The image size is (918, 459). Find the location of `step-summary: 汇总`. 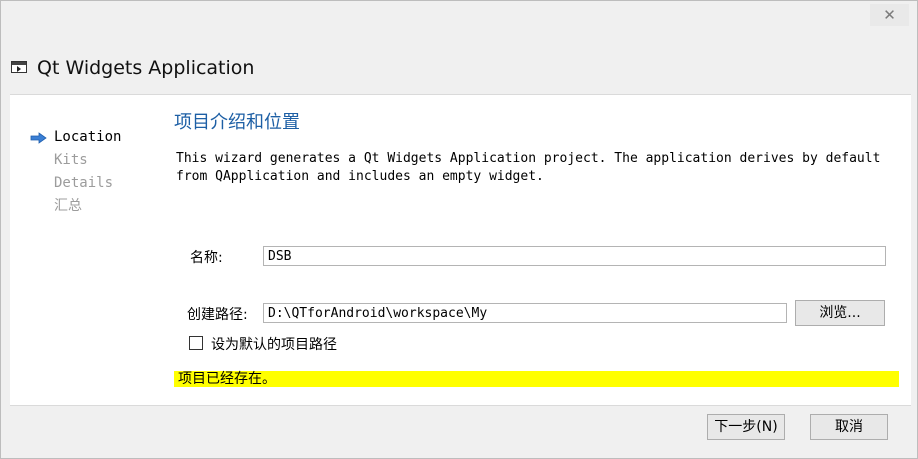

step-summary: 汇总 is located at coordinates (75, 206).